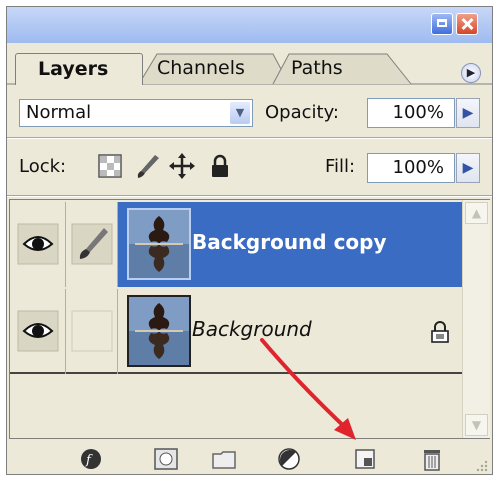  Describe the element at coordinates (467, 24) in the screenshot. I see `close-icon` at that location.